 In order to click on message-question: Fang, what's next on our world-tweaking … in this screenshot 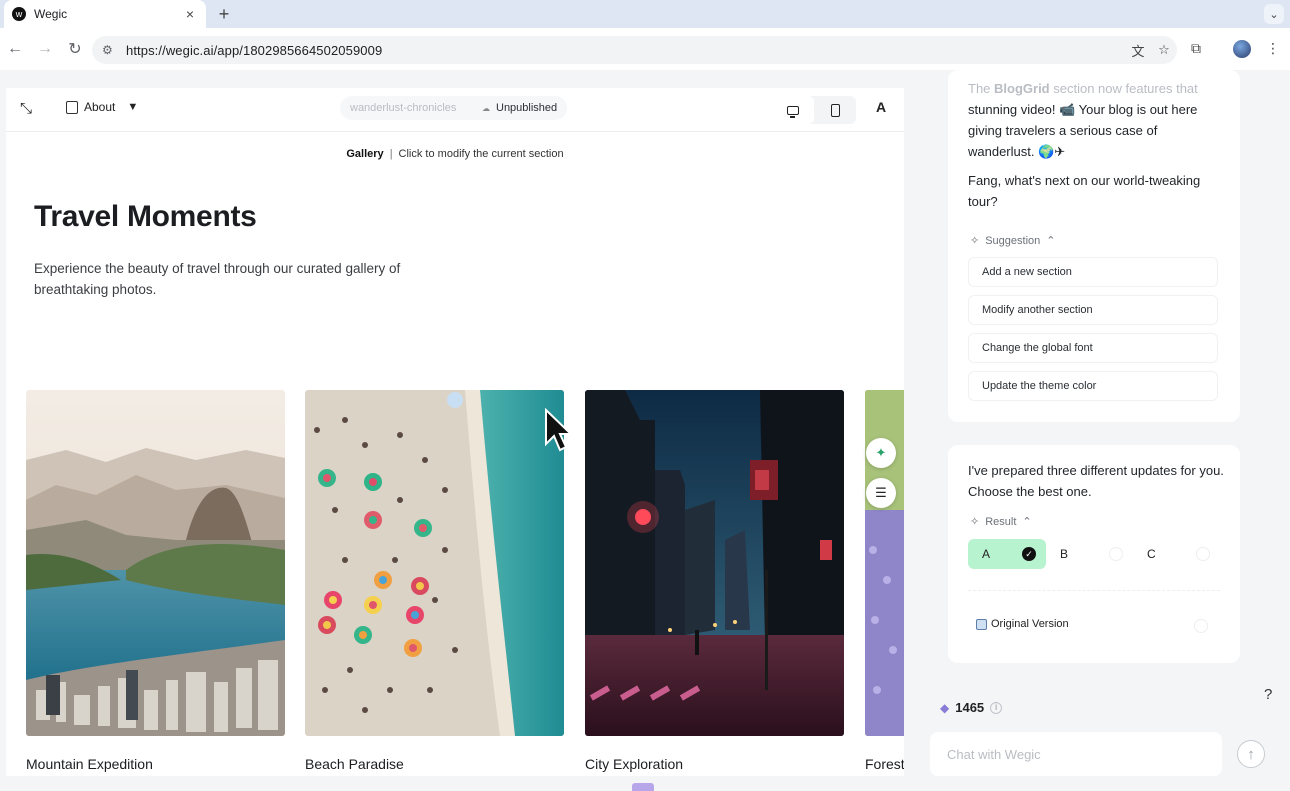, I will do `click(1084, 191)`.